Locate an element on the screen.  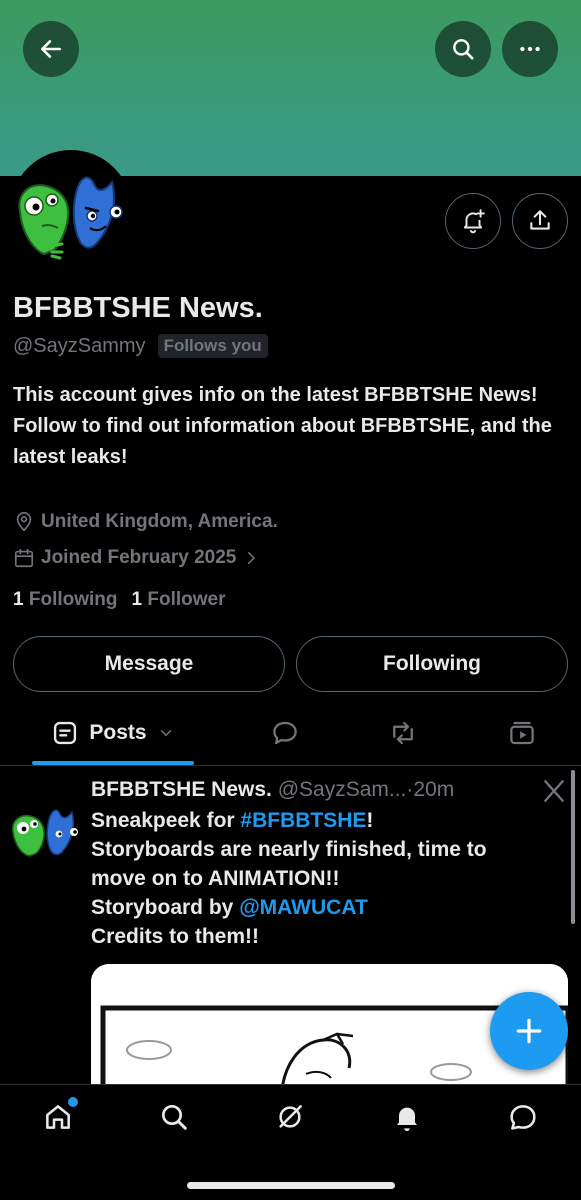
profile-avatar is located at coordinates (71, 211).